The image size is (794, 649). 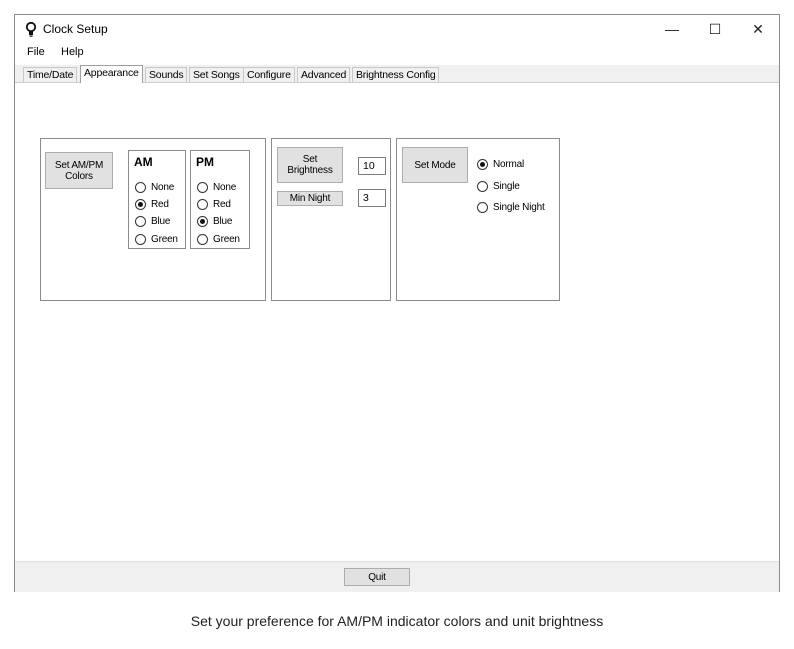 I want to click on set-brightness-button: Set Brightness, so click(x=310, y=165).